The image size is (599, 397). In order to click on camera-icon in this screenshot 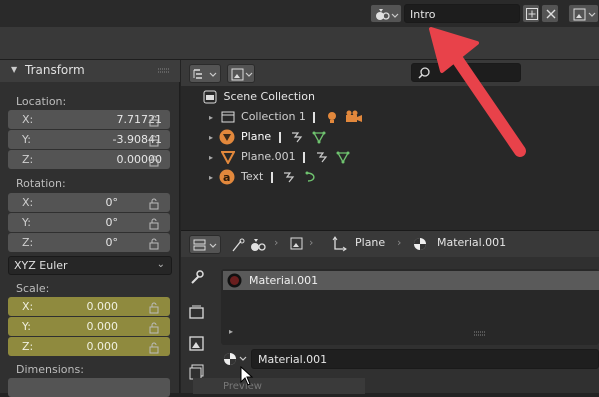, I will do `click(354, 117)`.